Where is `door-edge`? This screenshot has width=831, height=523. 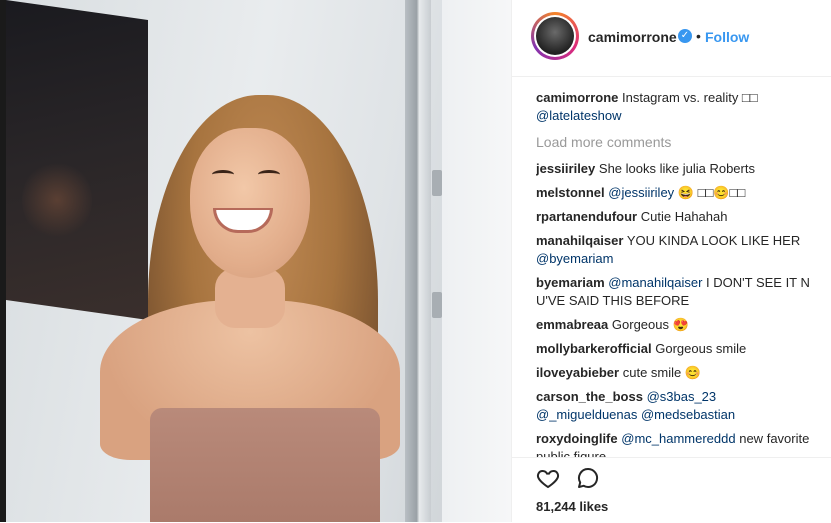 door-edge is located at coordinates (418, 261).